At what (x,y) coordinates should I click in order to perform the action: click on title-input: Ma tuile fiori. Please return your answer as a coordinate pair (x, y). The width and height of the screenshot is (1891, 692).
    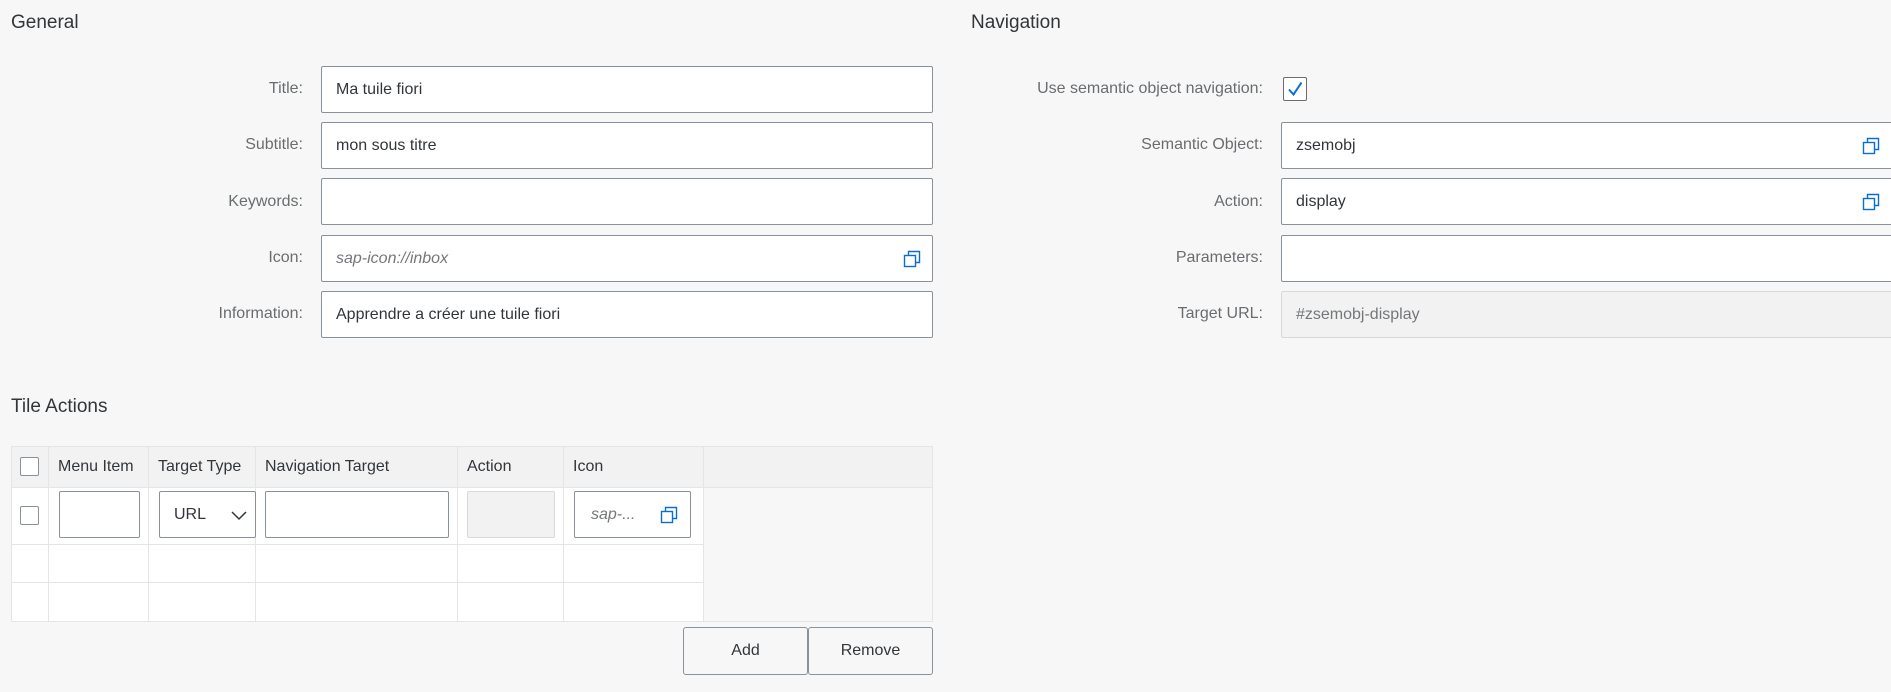
    Looking at the image, I should click on (627, 89).